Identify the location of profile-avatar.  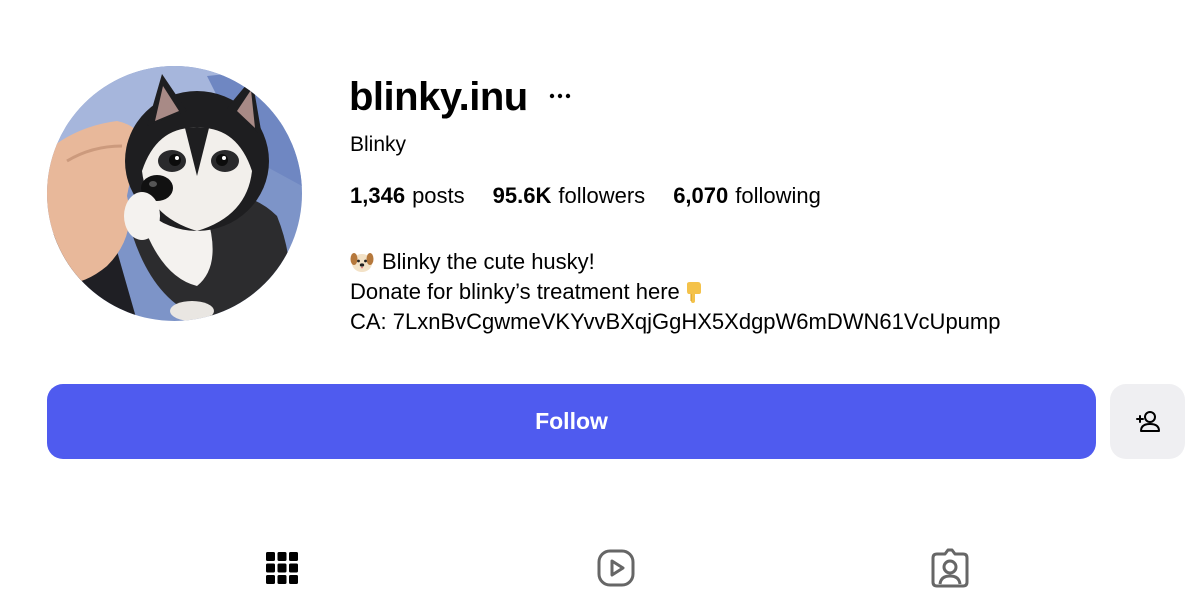
(174, 193).